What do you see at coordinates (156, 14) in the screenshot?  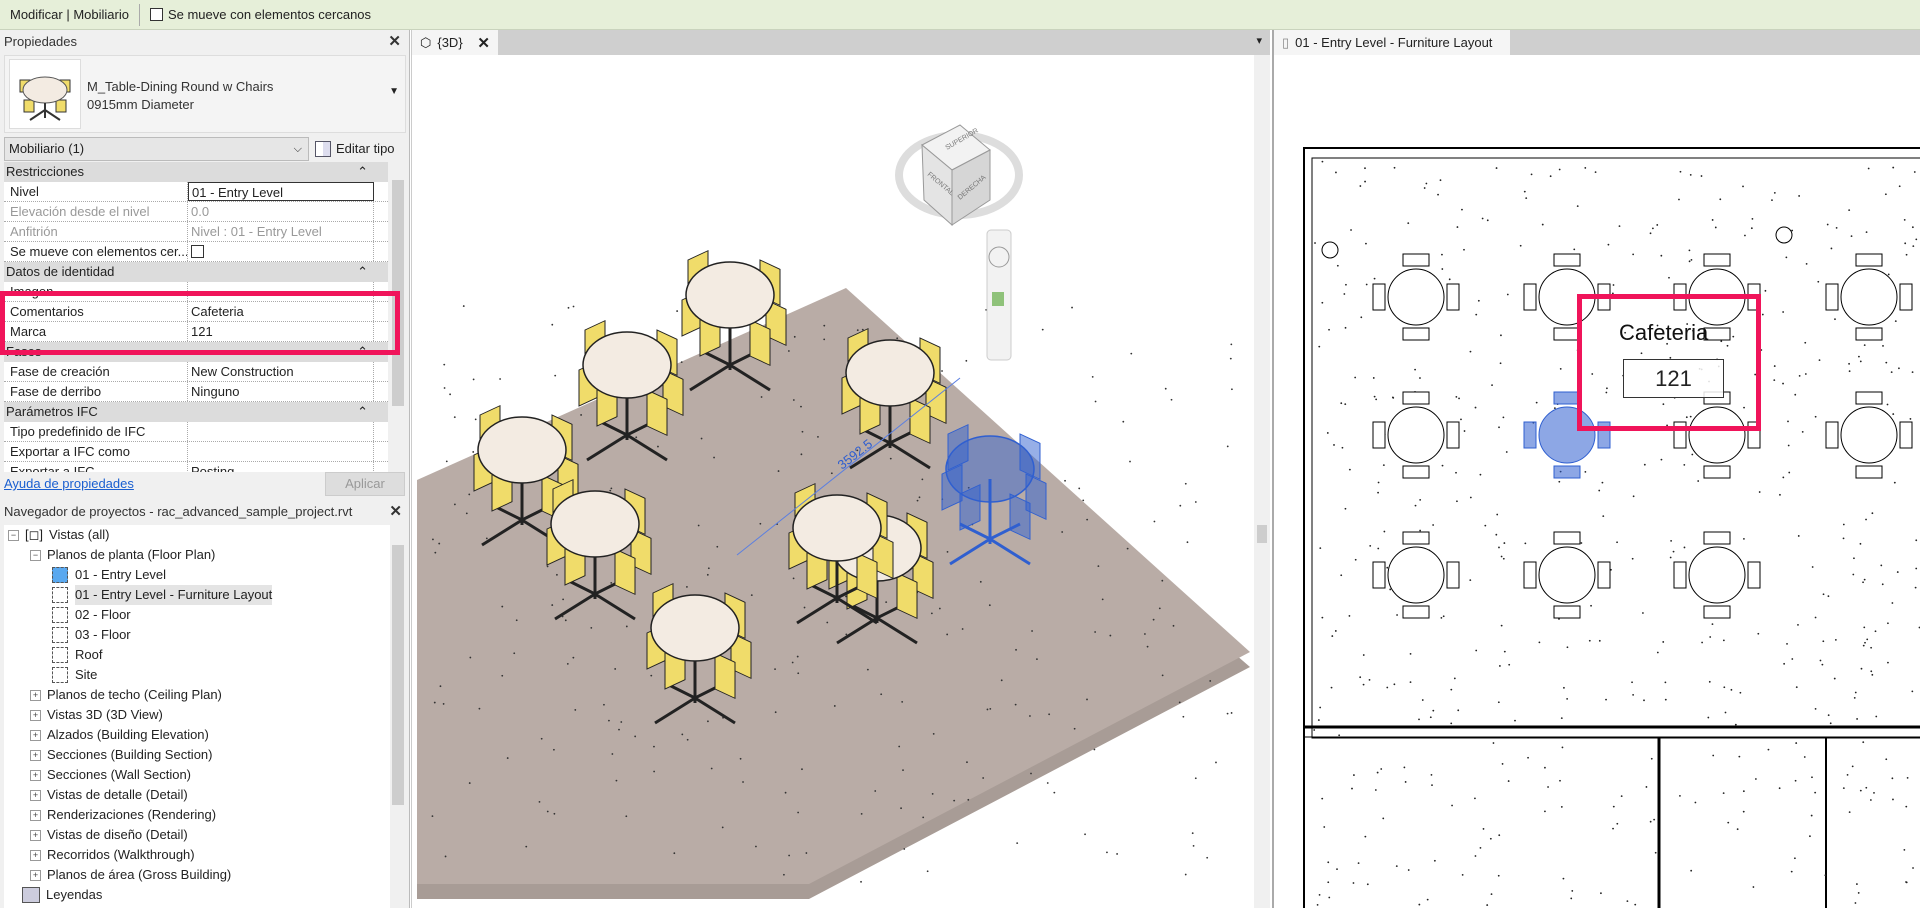 I see `moves-with-nearby-checkbox` at bounding box center [156, 14].